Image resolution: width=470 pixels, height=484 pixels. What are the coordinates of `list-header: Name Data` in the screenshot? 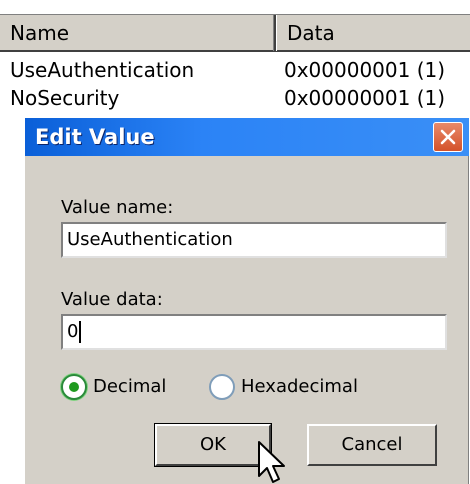 It's located at (235, 33).